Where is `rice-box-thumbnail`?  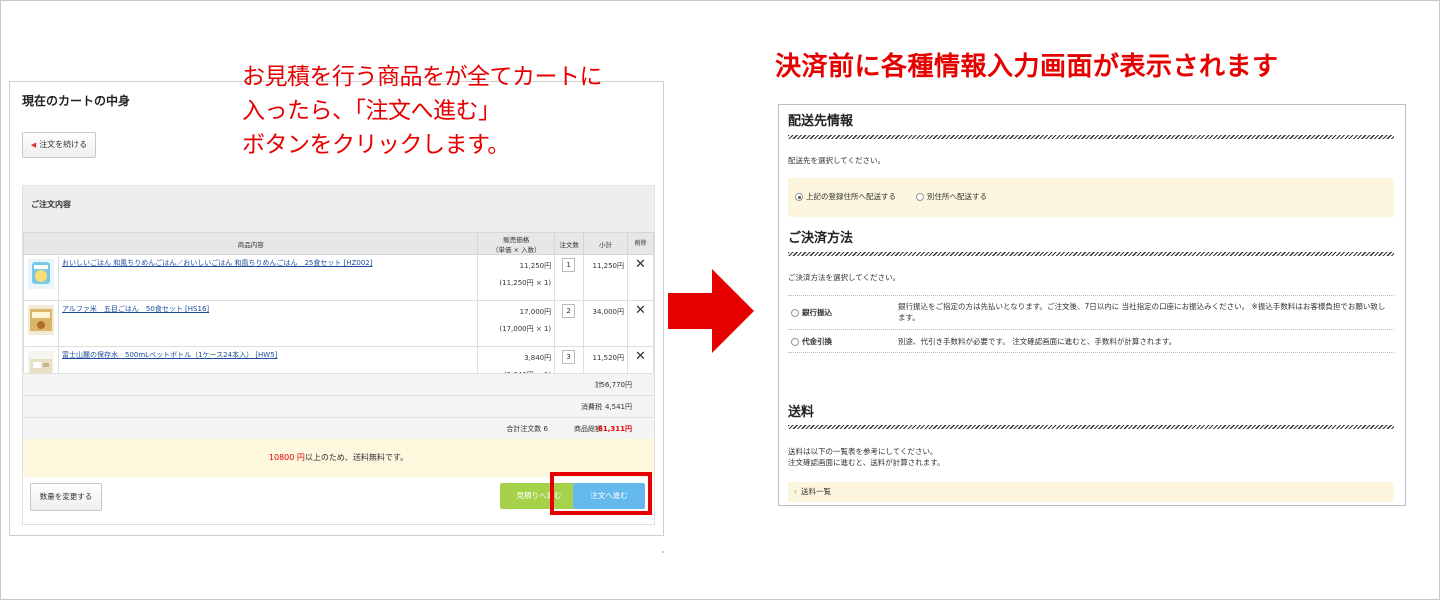
rice-box-thumbnail is located at coordinates (41, 320).